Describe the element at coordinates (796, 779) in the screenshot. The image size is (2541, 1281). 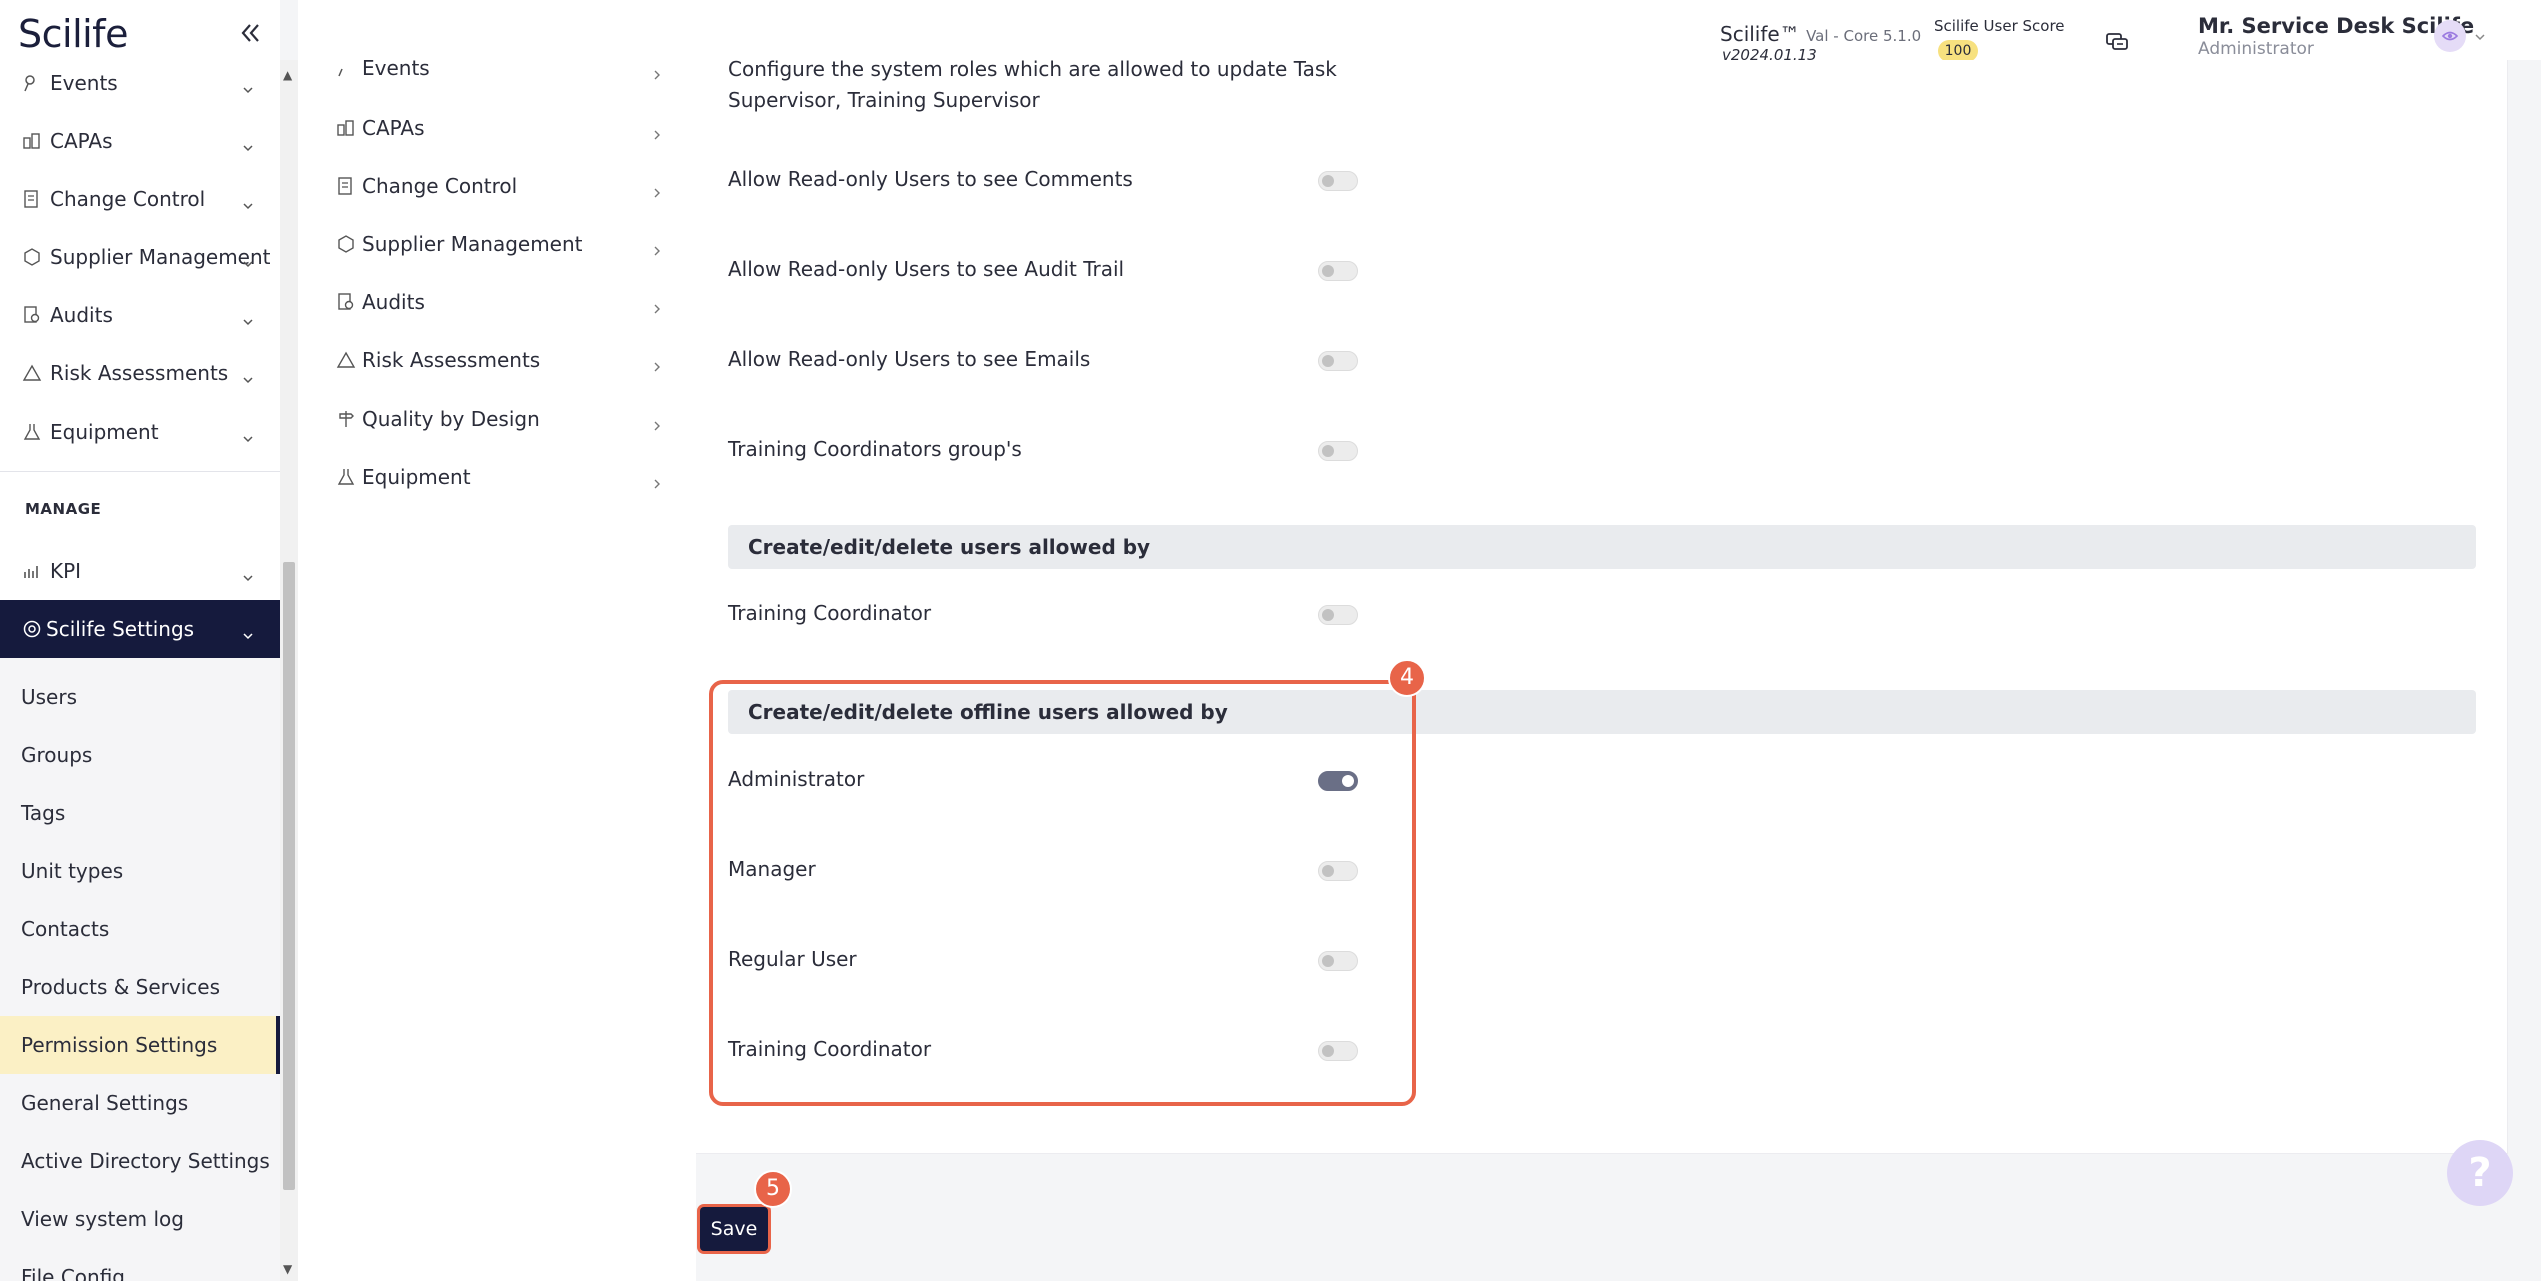
I see `setting-label: Administrator` at that location.